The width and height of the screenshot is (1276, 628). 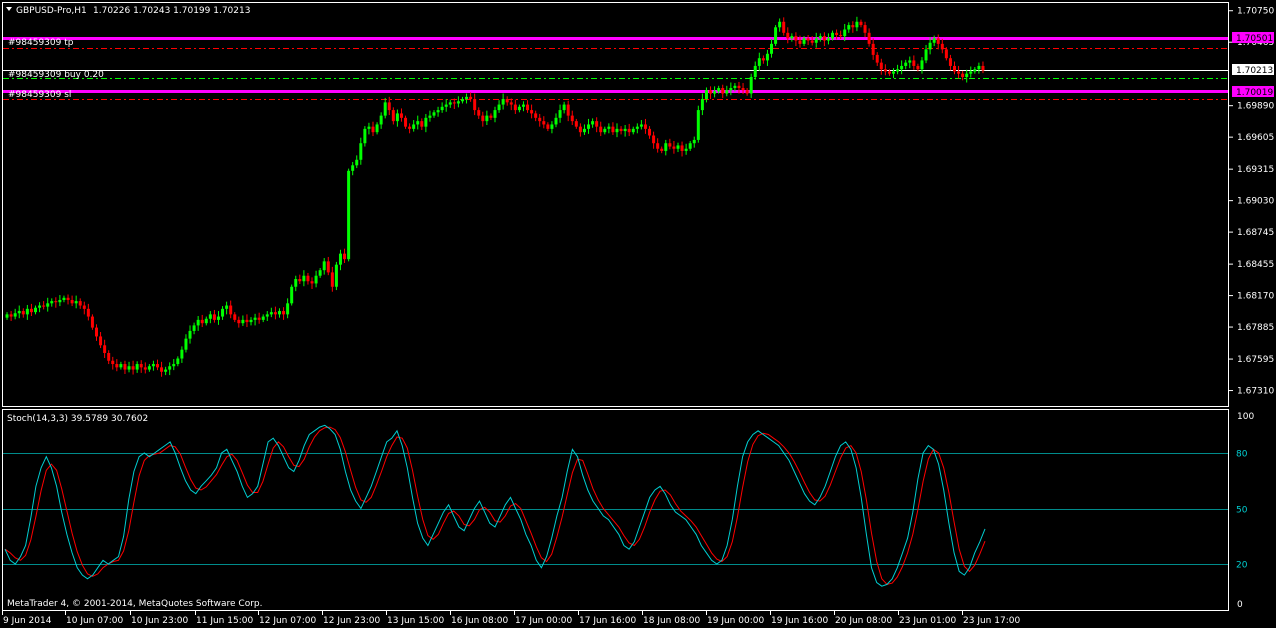 What do you see at coordinates (1255, 202) in the screenshot?
I see `price-axis-label: 1.69030` at bounding box center [1255, 202].